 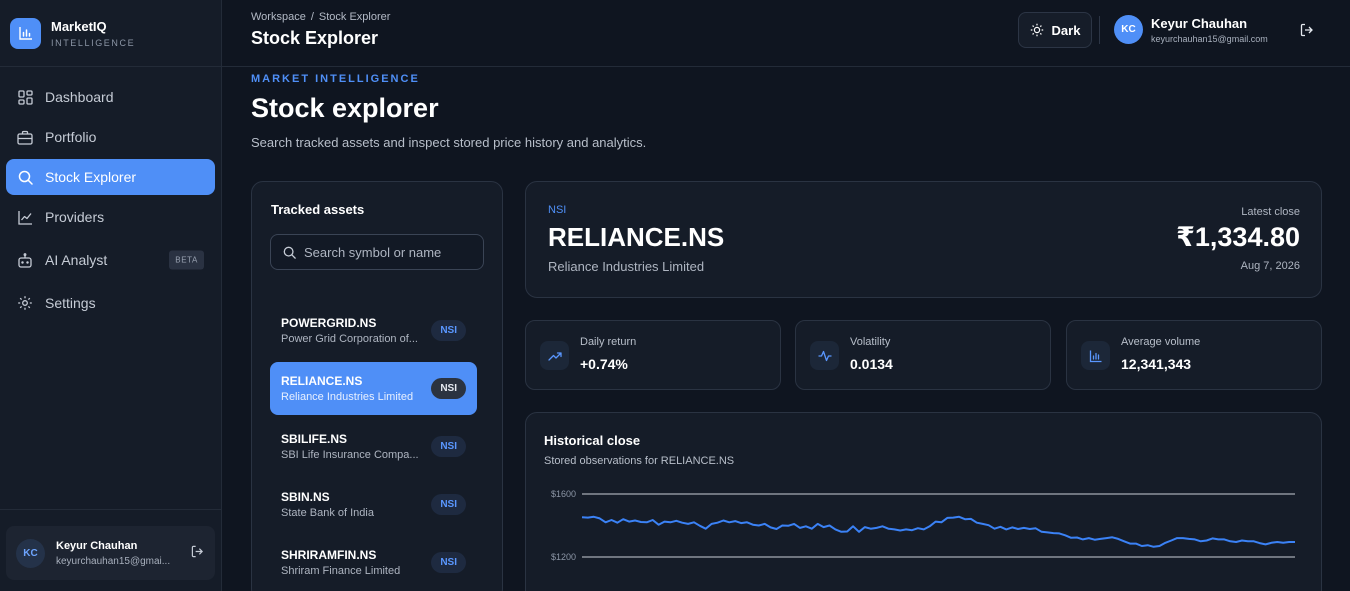 I want to click on gear-icon, so click(x=25, y=303).